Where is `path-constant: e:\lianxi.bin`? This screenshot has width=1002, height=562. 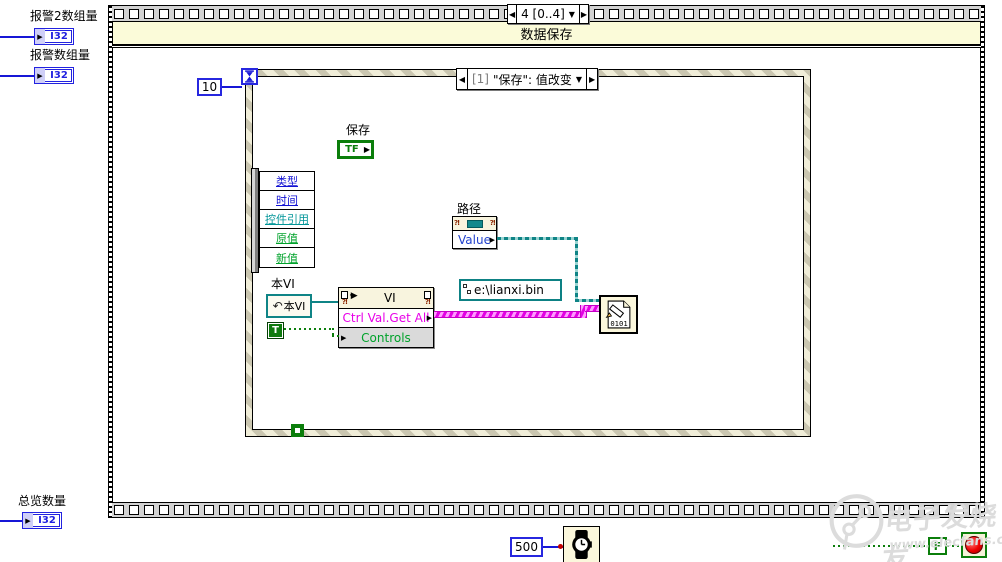
path-constant: e:\lianxi.bin is located at coordinates (510, 290).